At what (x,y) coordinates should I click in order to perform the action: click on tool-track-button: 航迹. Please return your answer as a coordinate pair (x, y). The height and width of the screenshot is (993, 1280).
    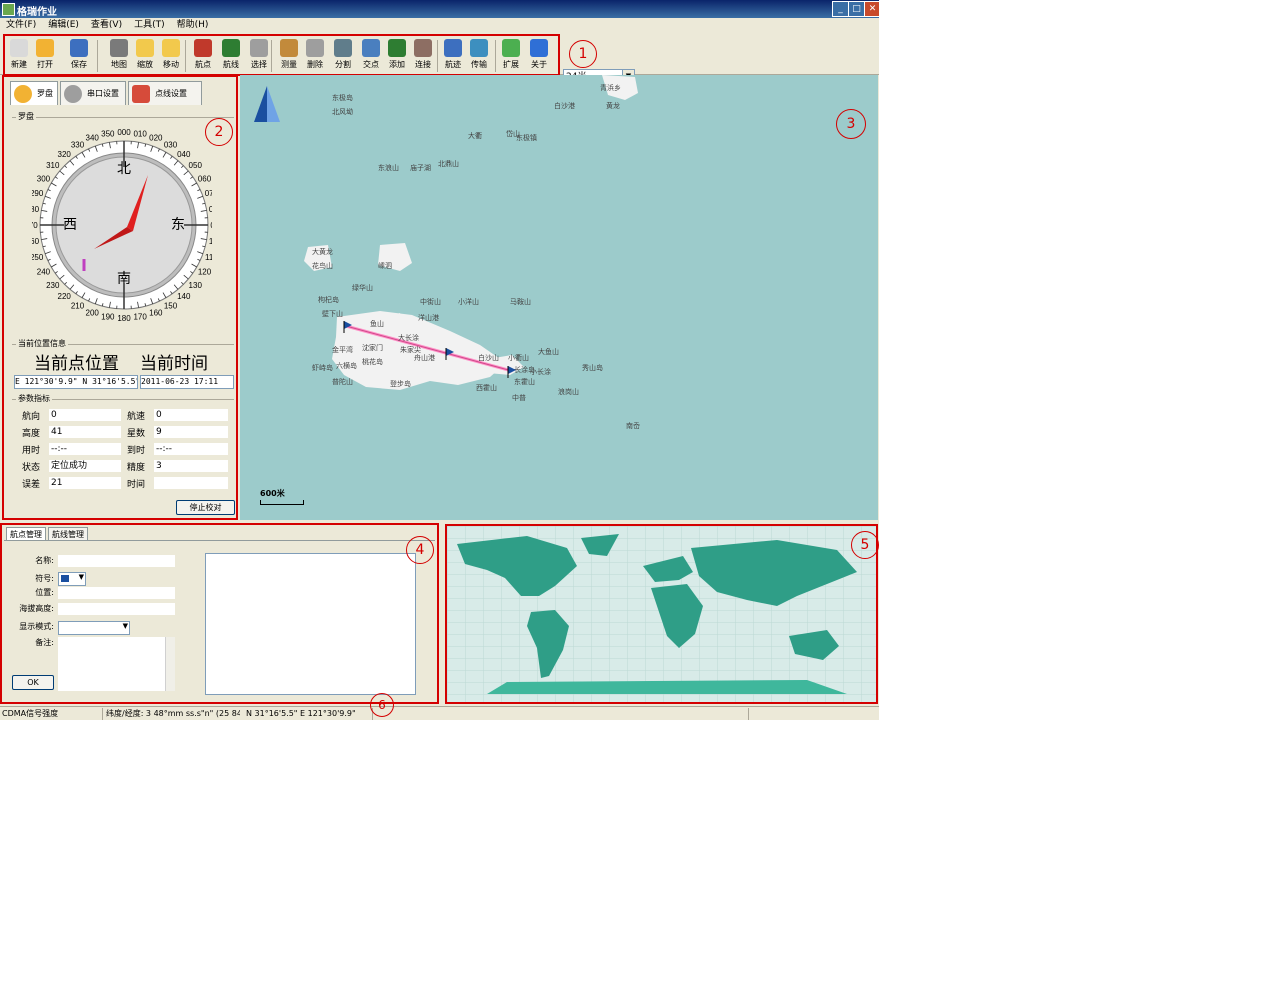
    Looking at the image, I should click on (453, 56).